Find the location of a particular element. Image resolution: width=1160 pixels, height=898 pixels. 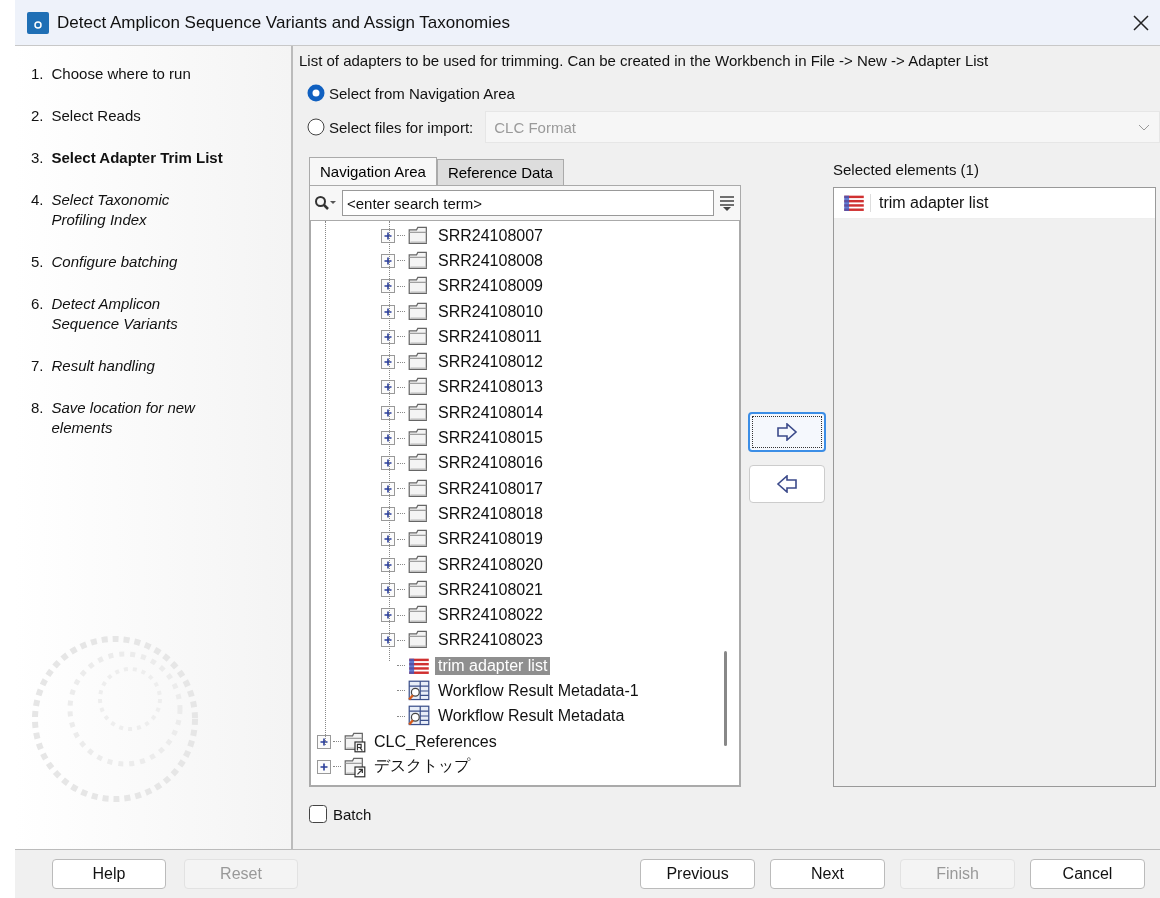

wizard-step: Configure batching is located at coordinates (139, 262).